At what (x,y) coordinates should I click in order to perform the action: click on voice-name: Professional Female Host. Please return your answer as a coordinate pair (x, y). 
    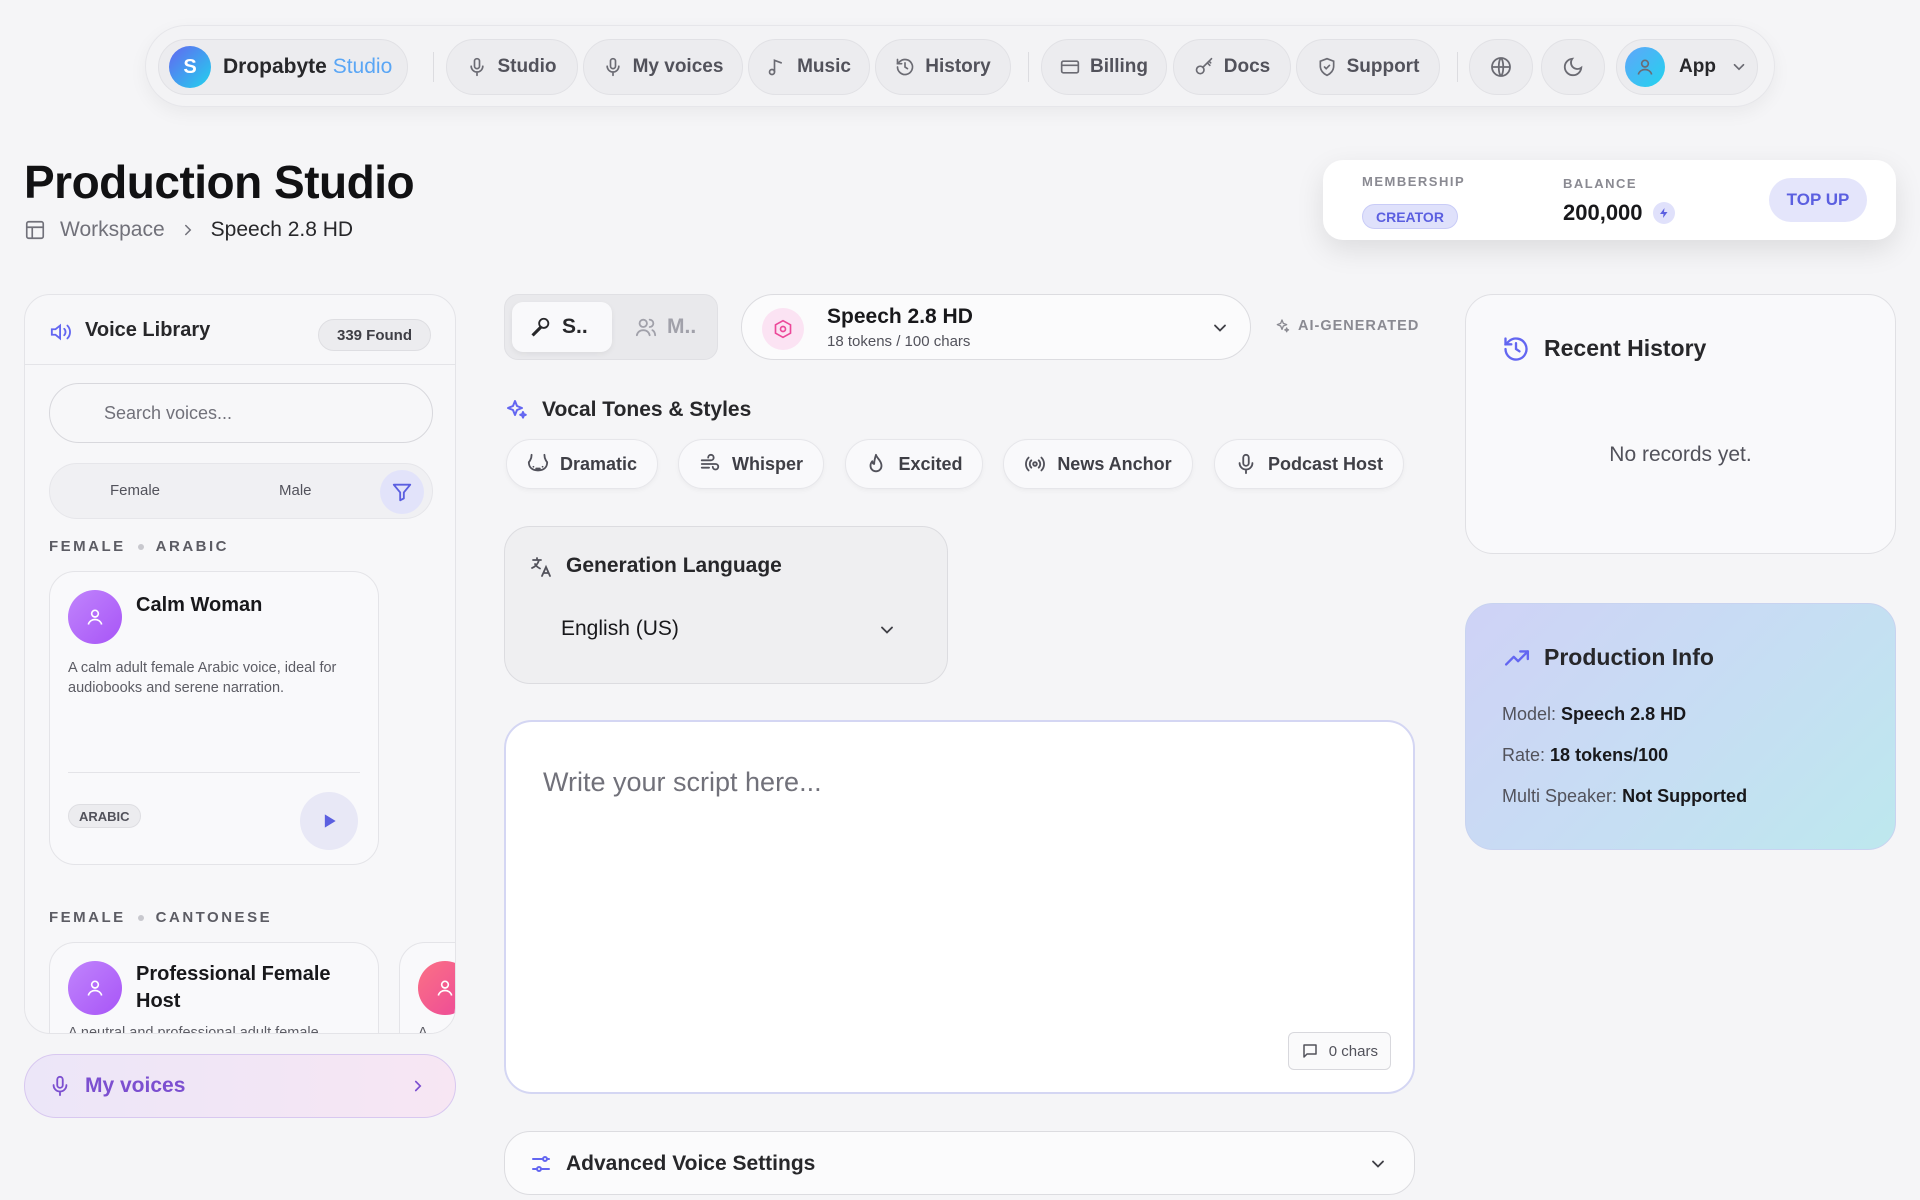
    Looking at the image, I should click on (233, 987).